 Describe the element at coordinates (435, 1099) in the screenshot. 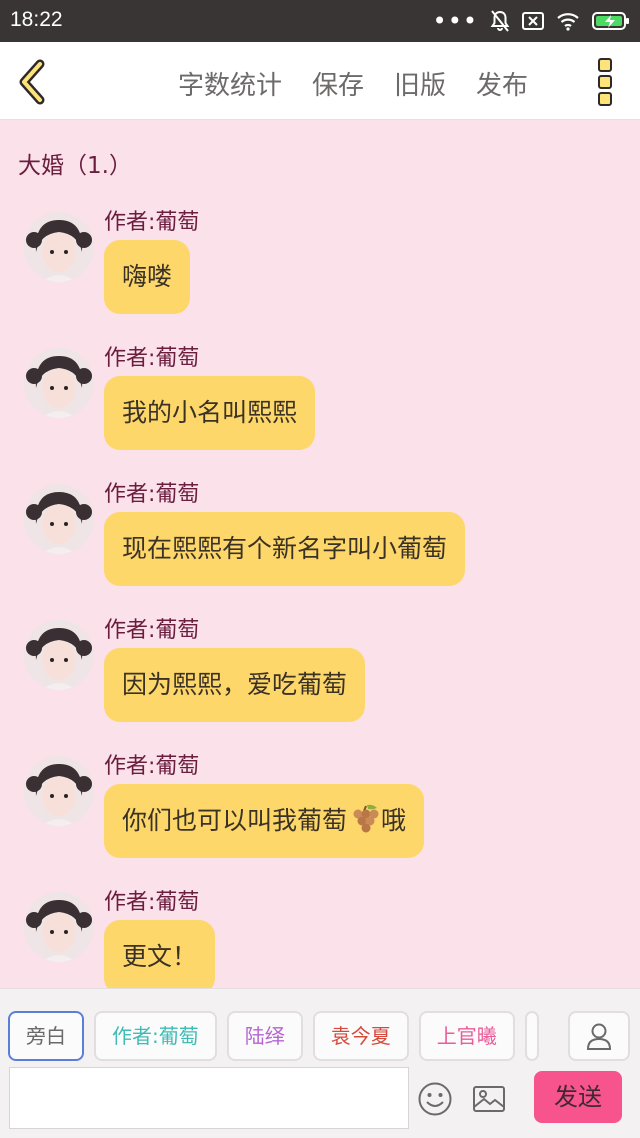

I see `emoji-icon` at that location.